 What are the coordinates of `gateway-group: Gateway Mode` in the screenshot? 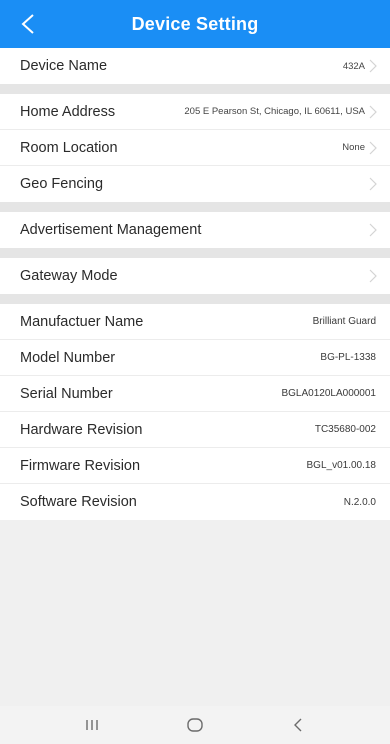 It's located at (195, 276).